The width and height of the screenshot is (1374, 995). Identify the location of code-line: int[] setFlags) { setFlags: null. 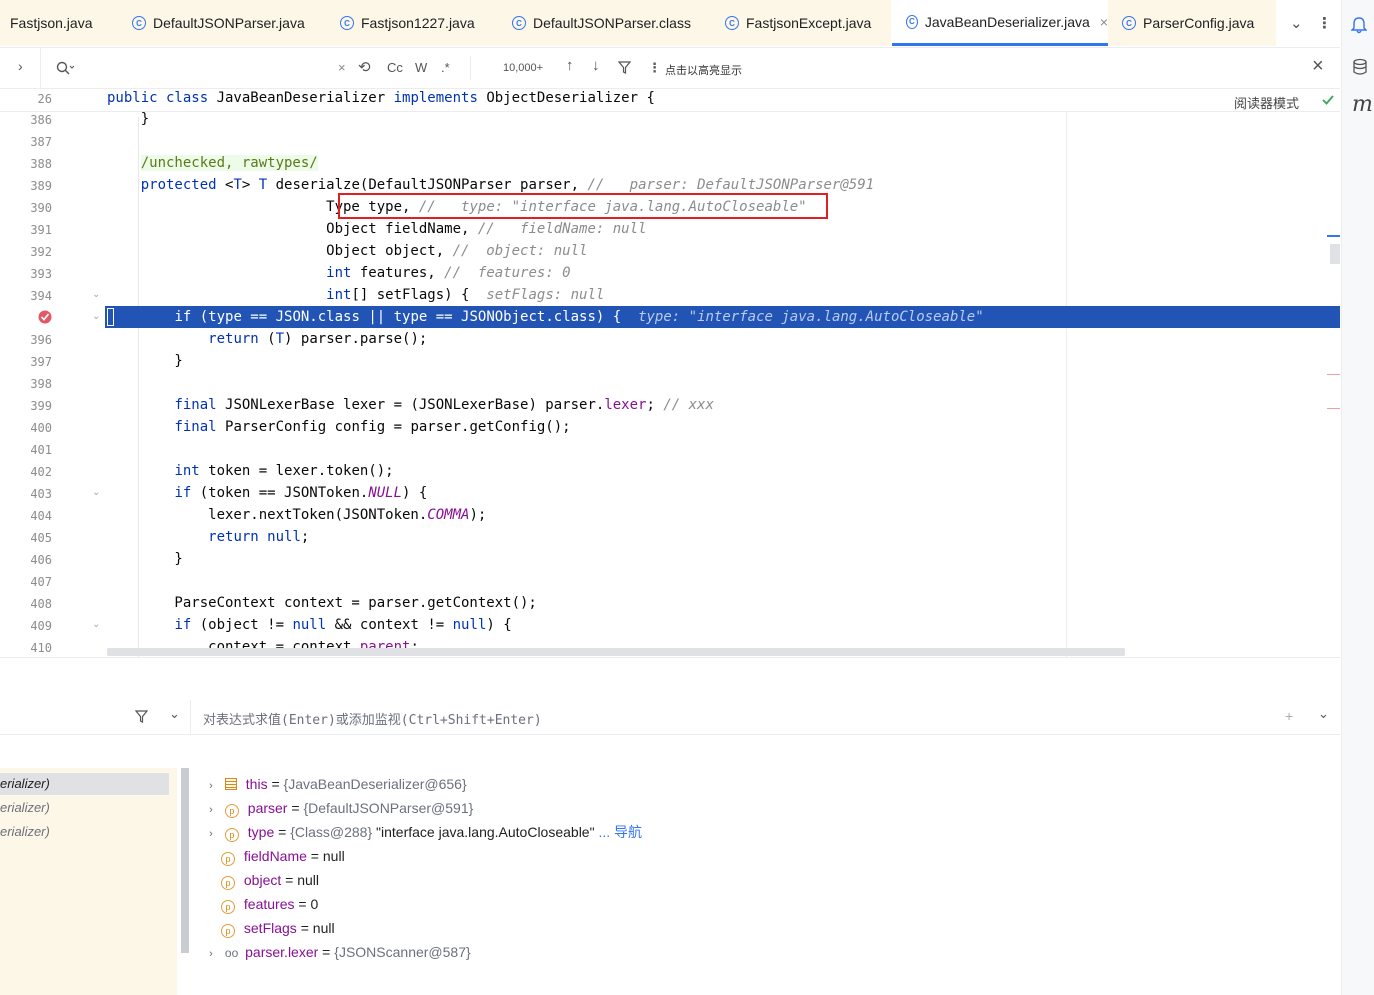
(465, 295).